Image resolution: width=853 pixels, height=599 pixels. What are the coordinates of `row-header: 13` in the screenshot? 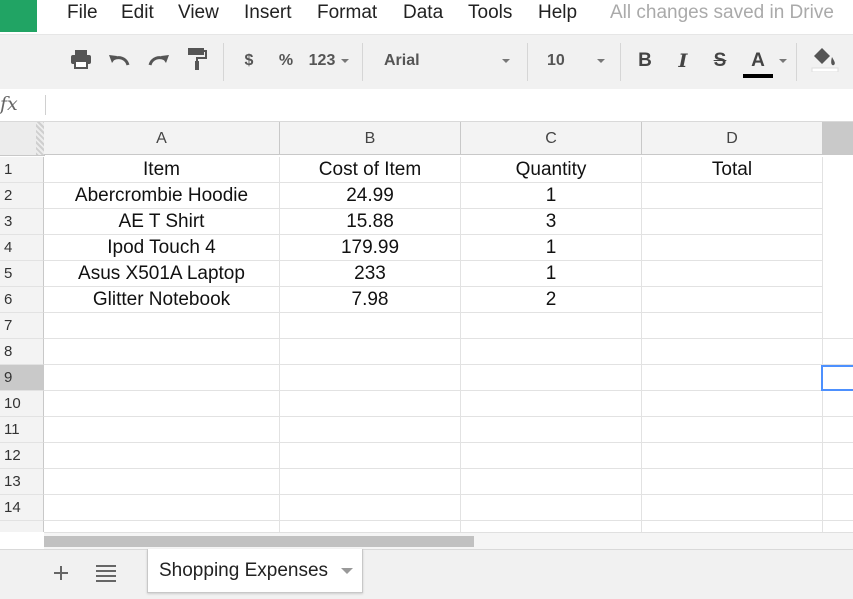 It's located at (22, 482).